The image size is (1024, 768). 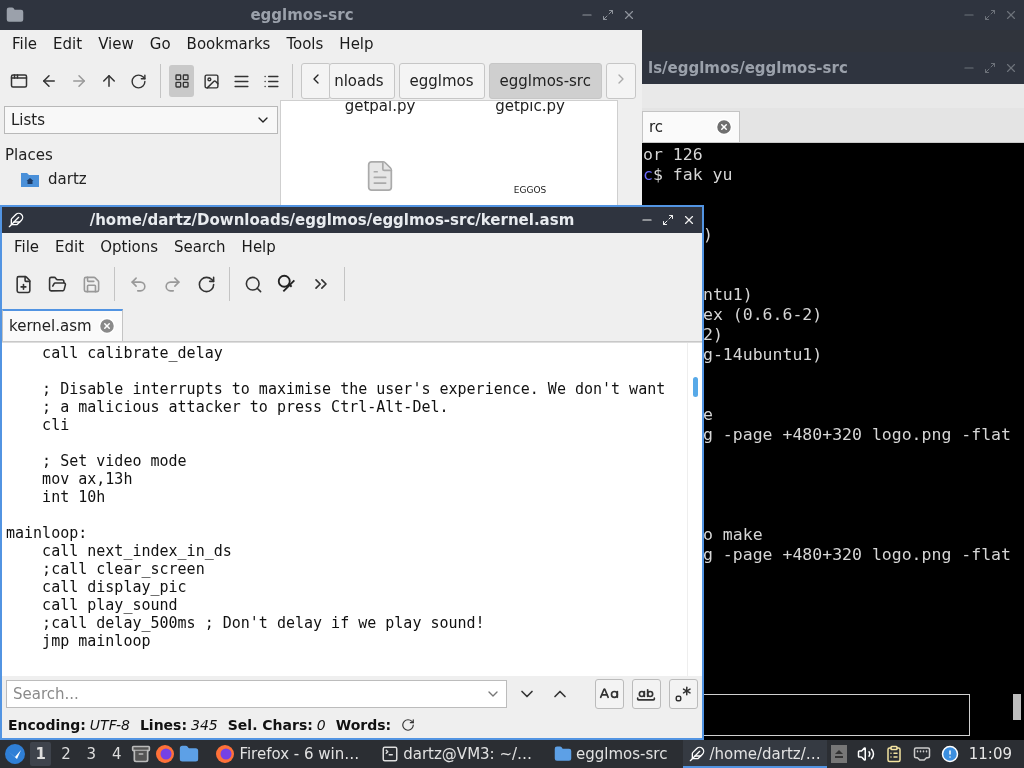 I want to click on file-manager-launcher, so click(x=141, y=754).